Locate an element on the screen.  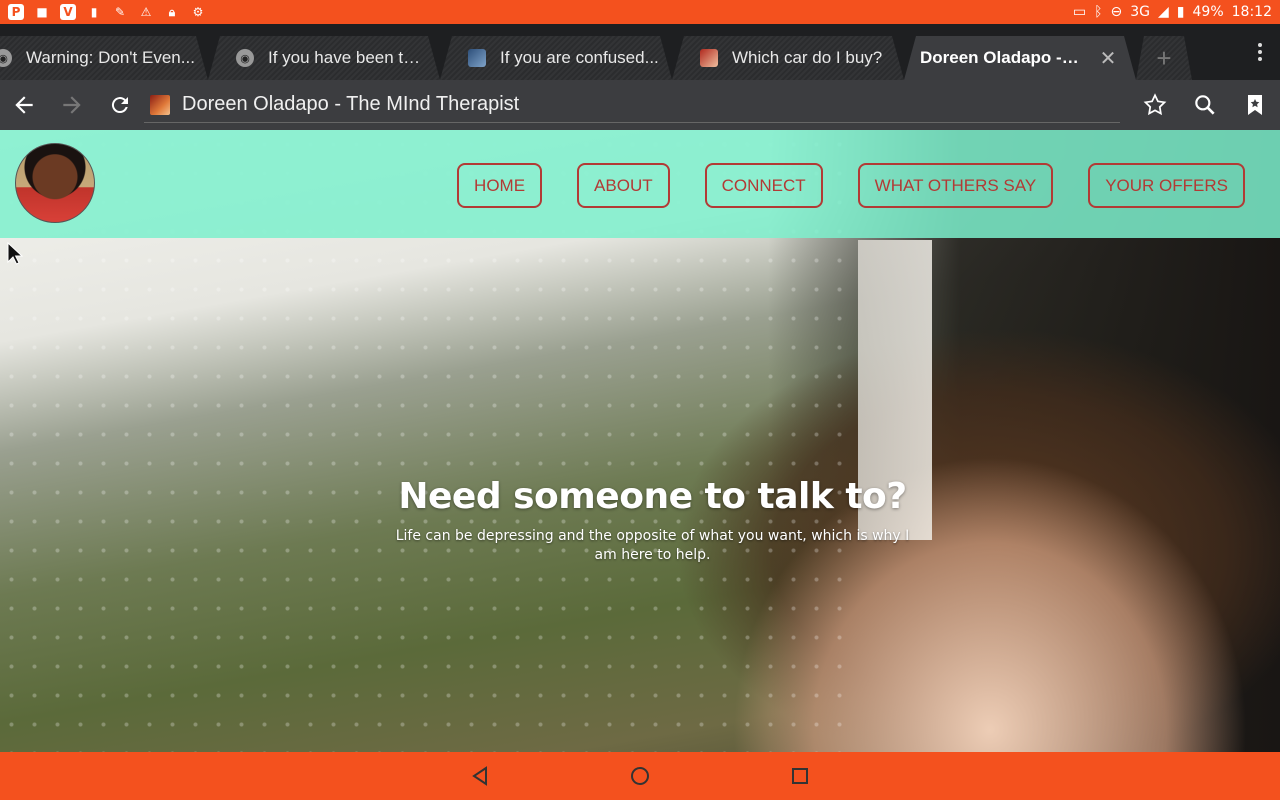
bookmarks-panel-button is located at coordinates (1255, 105).